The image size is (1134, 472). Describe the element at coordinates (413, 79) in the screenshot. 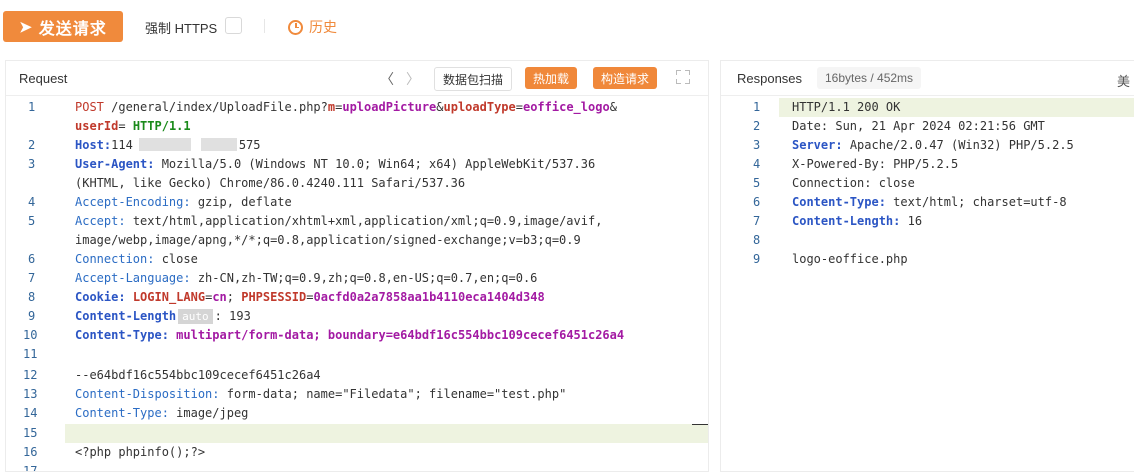

I see `forward-arrow-icon: 〉` at that location.